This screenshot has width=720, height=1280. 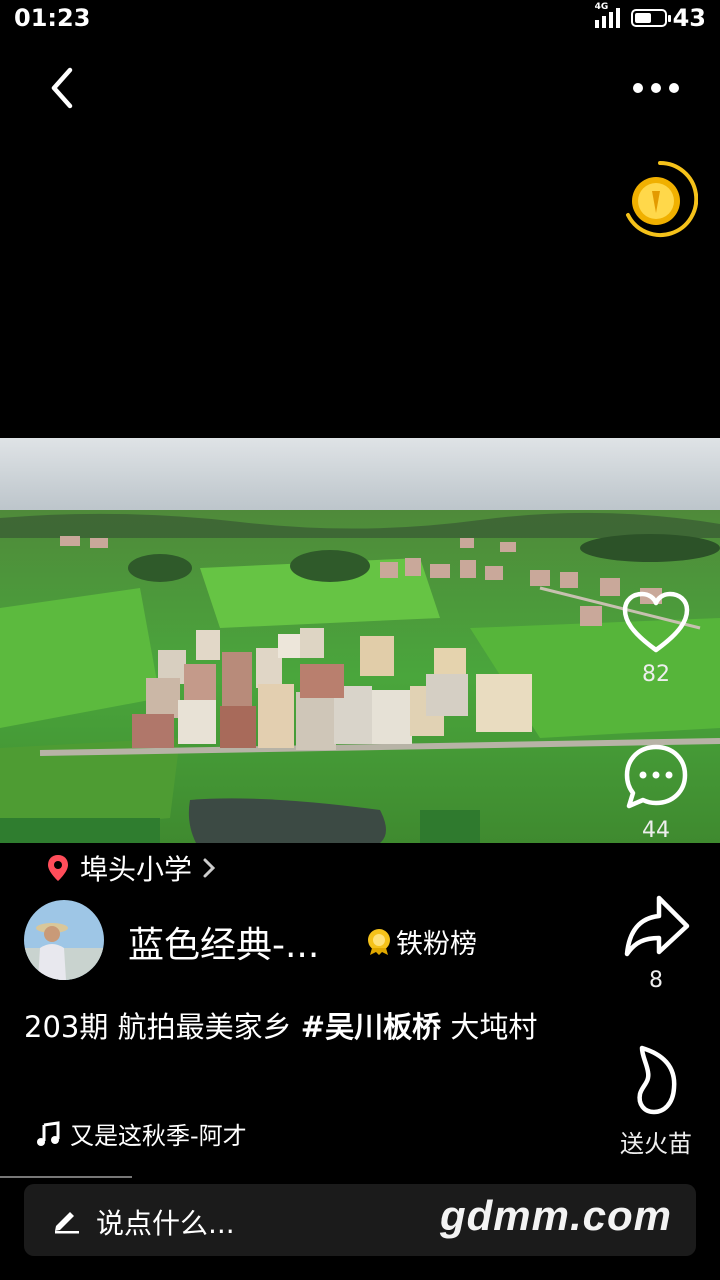 What do you see at coordinates (162, 1027) in the screenshot?
I see `caption-text: 203期 航拍最美家乡` at bounding box center [162, 1027].